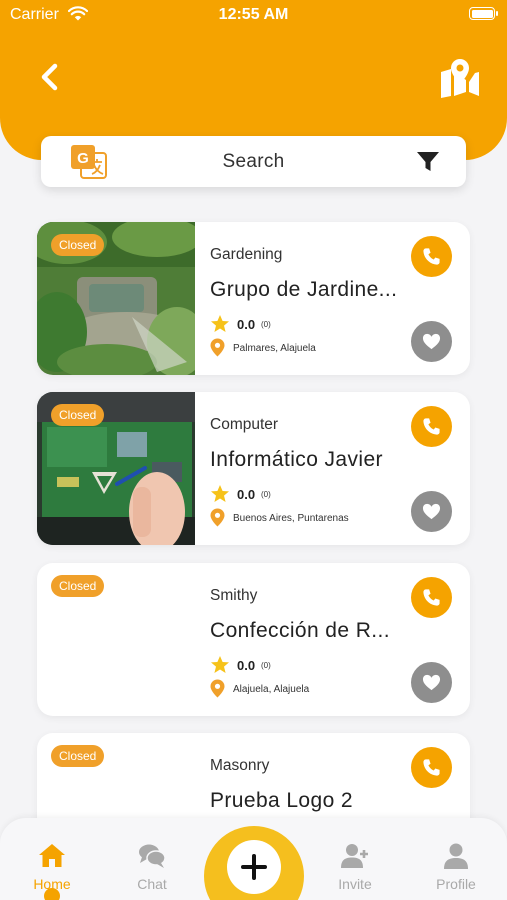  I want to click on tab-home: Home, so click(52, 871).